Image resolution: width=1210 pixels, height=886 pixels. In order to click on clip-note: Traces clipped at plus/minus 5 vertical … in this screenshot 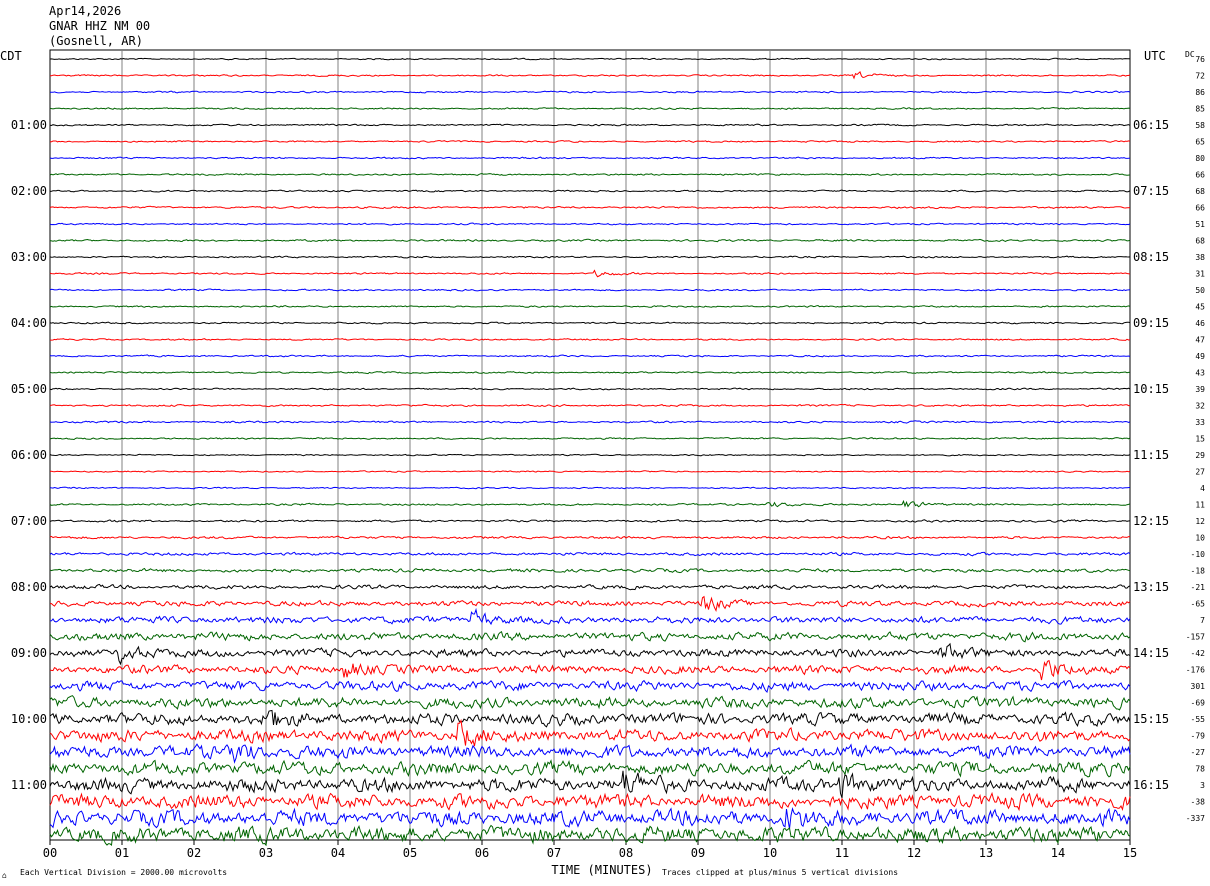, I will do `click(780, 872)`.